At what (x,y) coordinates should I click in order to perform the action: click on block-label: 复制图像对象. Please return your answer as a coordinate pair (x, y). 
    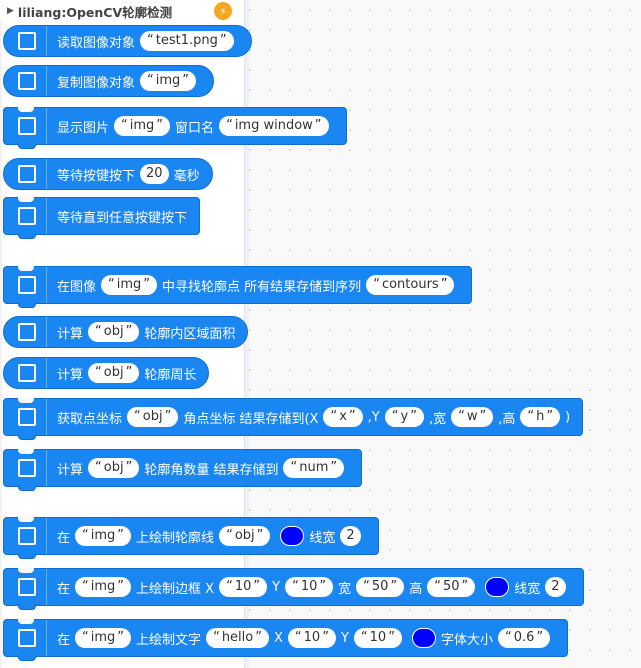
    Looking at the image, I should click on (96, 83).